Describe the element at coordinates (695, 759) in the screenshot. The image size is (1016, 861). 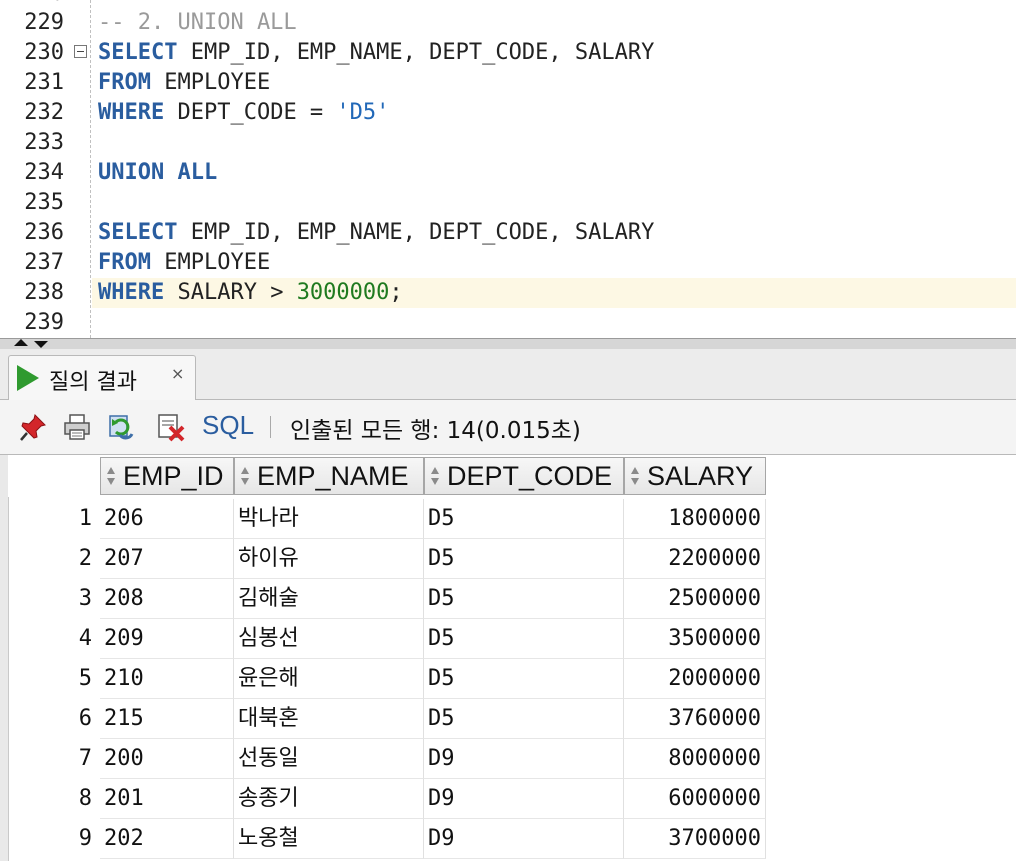
I see `cell-salary: 8000000` at that location.